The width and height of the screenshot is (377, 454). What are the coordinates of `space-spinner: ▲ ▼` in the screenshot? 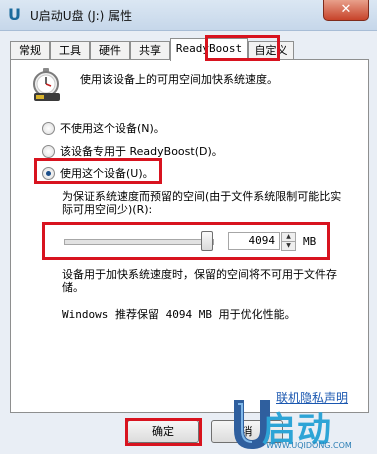 It's located at (288, 241).